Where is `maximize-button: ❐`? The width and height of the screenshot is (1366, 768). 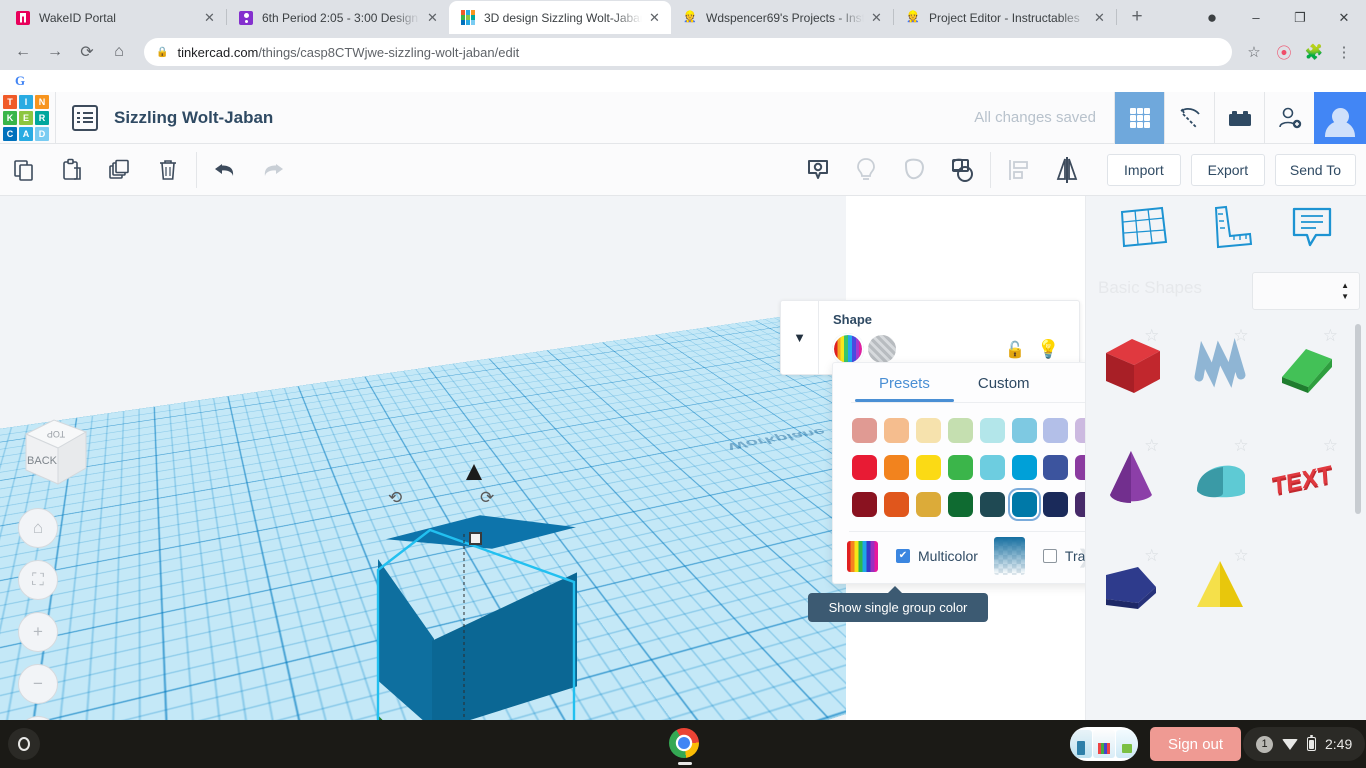 maximize-button: ❐ is located at coordinates (1300, 17).